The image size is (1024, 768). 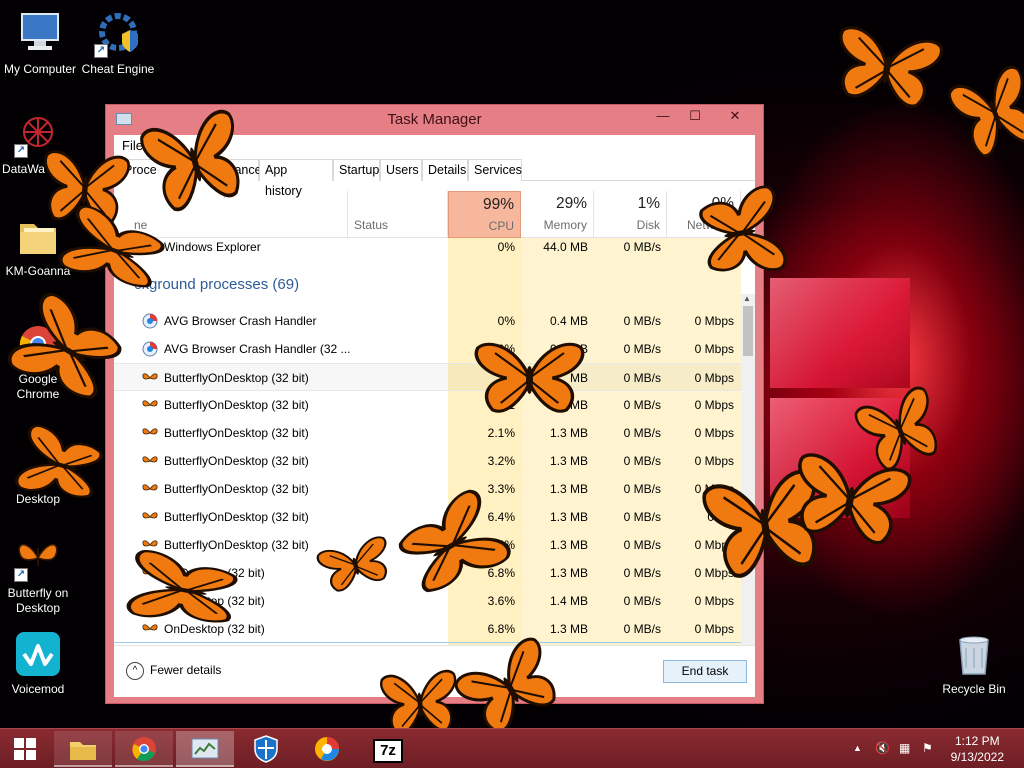 I want to click on table-row: Windows Explorer 0% 44.0 MB 0 MB/s, so click(x=429, y=249).